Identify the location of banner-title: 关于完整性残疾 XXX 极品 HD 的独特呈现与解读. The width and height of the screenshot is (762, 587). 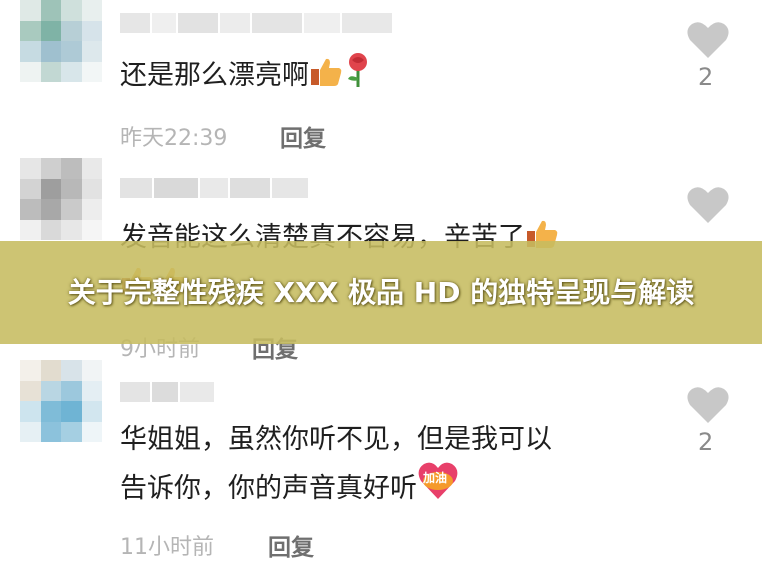
(381, 292).